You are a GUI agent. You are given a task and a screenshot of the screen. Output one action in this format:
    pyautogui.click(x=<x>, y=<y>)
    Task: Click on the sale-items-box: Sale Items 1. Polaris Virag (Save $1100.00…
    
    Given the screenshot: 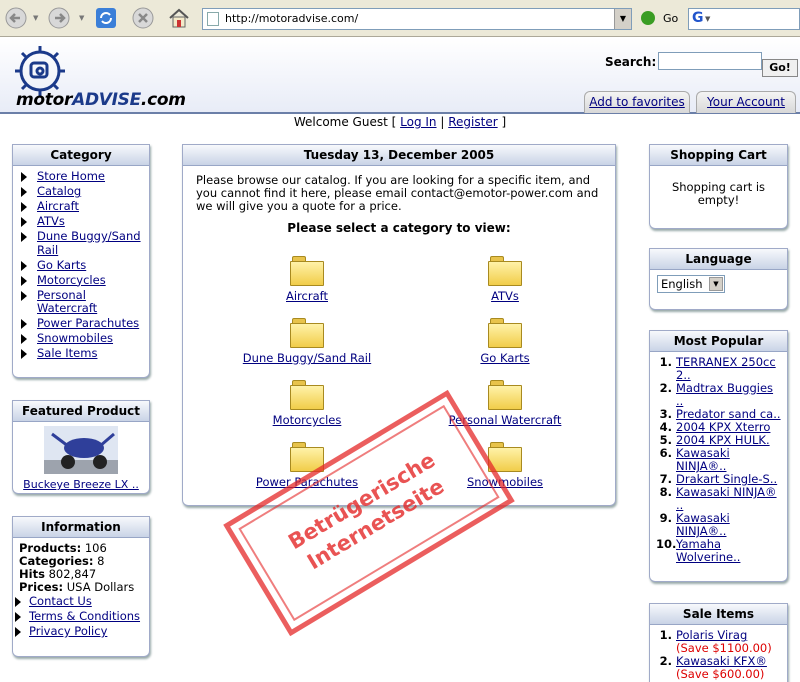 What is the action you would take?
    pyautogui.click(x=718, y=642)
    